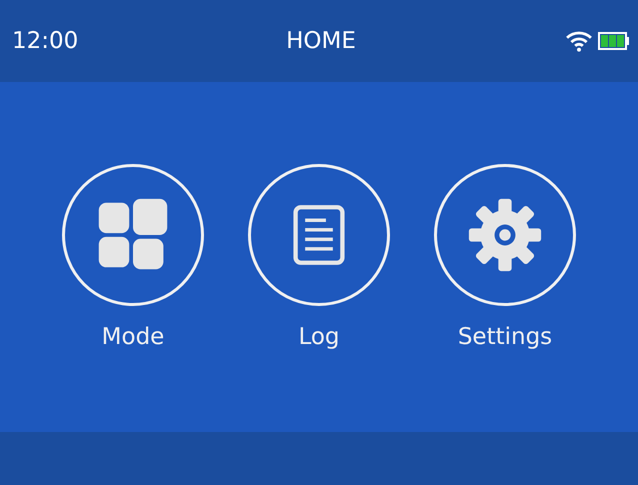 This screenshot has width=638, height=485. I want to click on clock-time: 12:00, so click(45, 41).